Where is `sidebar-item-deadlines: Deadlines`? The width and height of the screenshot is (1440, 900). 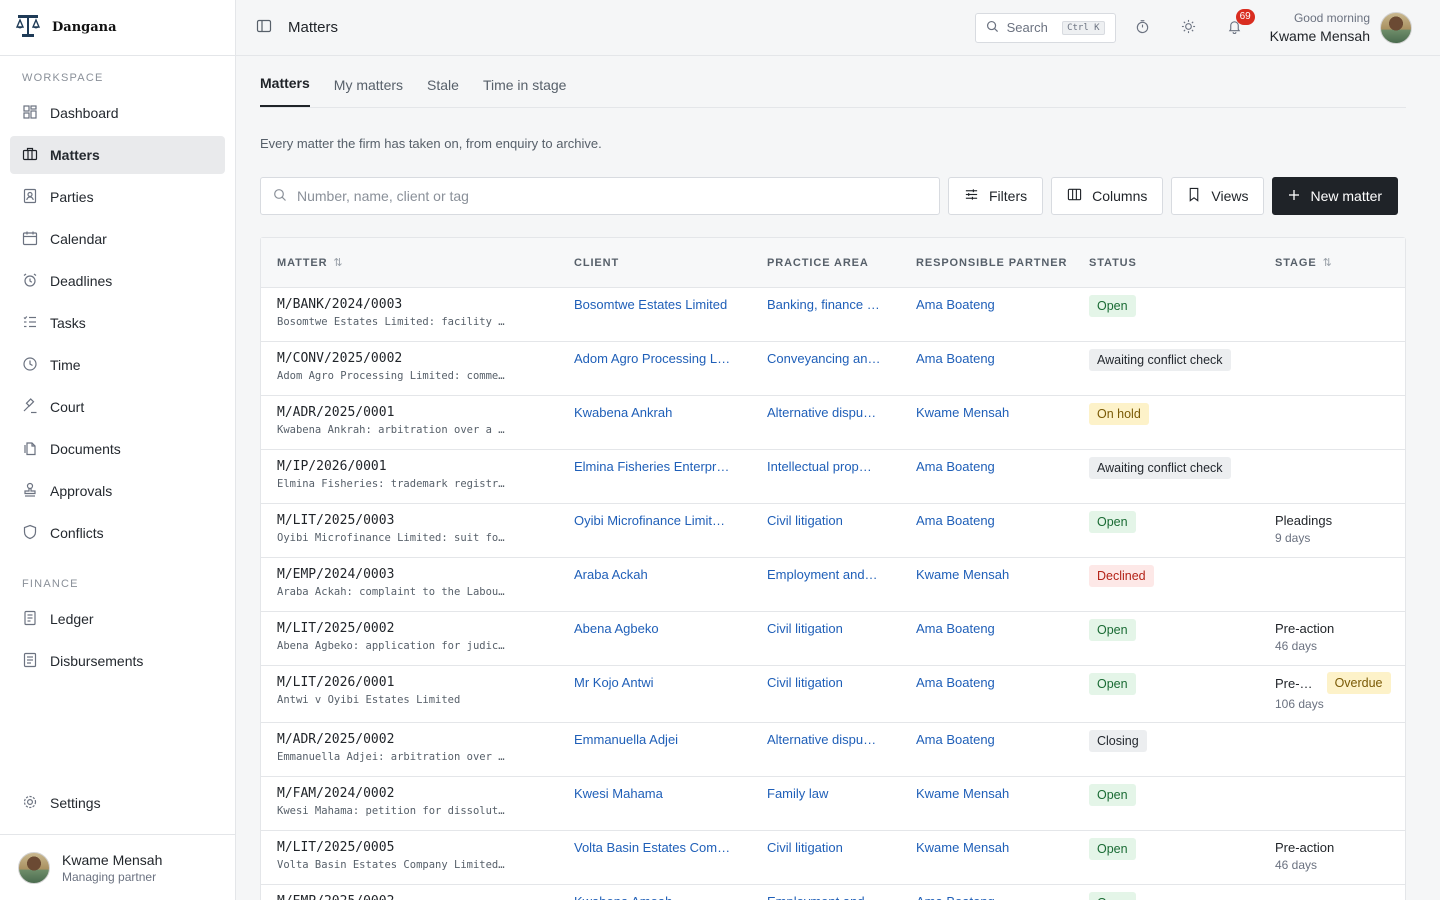
sidebar-item-deadlines: Deadlines is located at coordinates (117, 281).